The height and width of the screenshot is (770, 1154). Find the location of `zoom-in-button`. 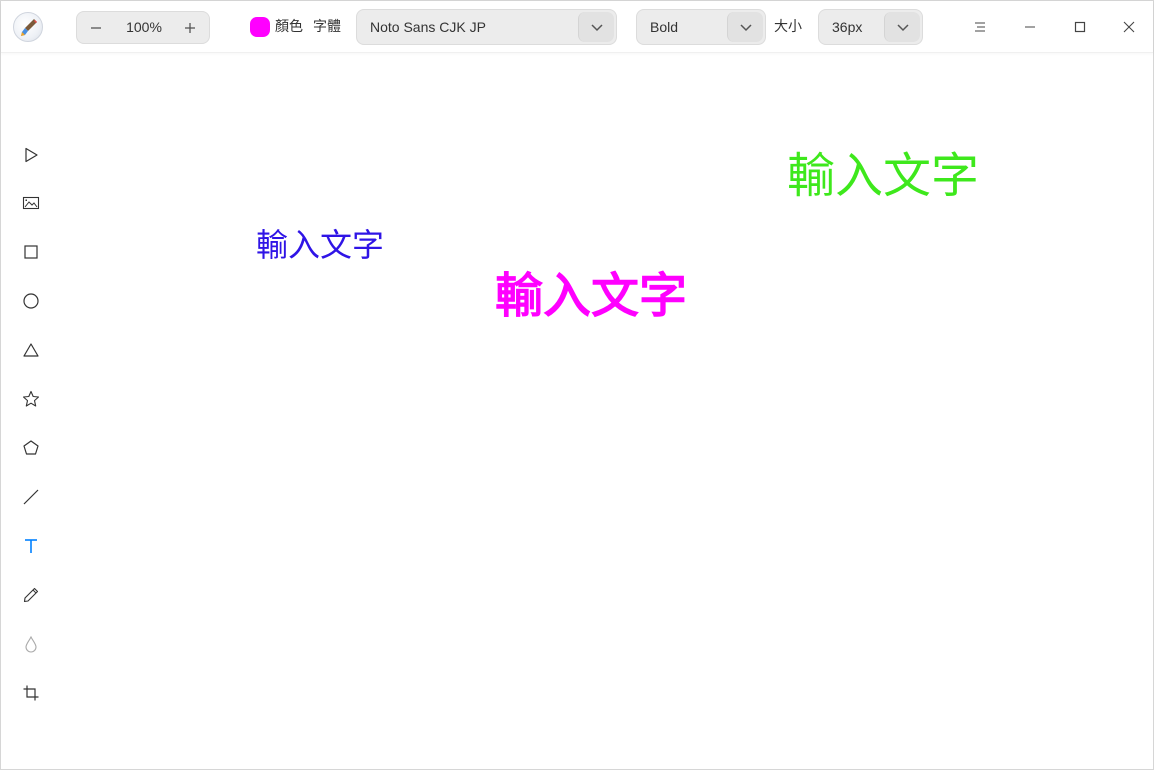

zoom-in-button is located at coordinates (190, 27).